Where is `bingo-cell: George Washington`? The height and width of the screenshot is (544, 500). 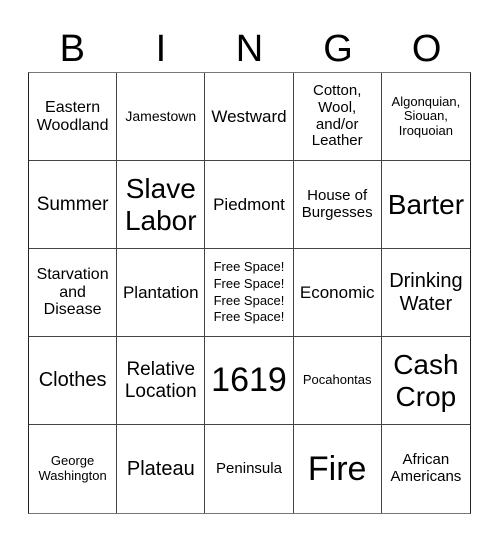
bingo-cell: George Washington is located at coordinates (73, 469).